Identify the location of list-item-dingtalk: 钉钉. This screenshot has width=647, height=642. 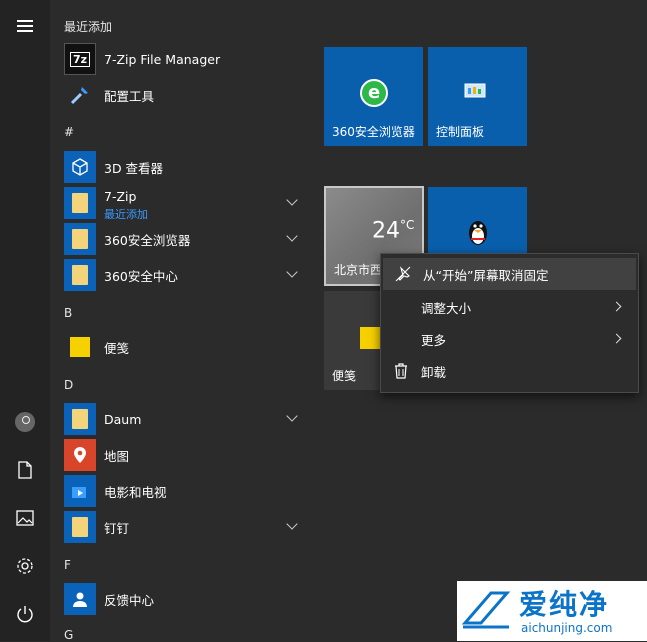
(187, 527).